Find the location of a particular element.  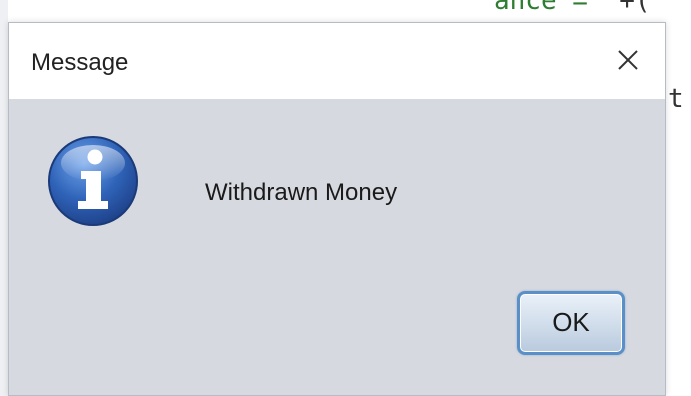

info-icon is located at coordinates (93, 181).